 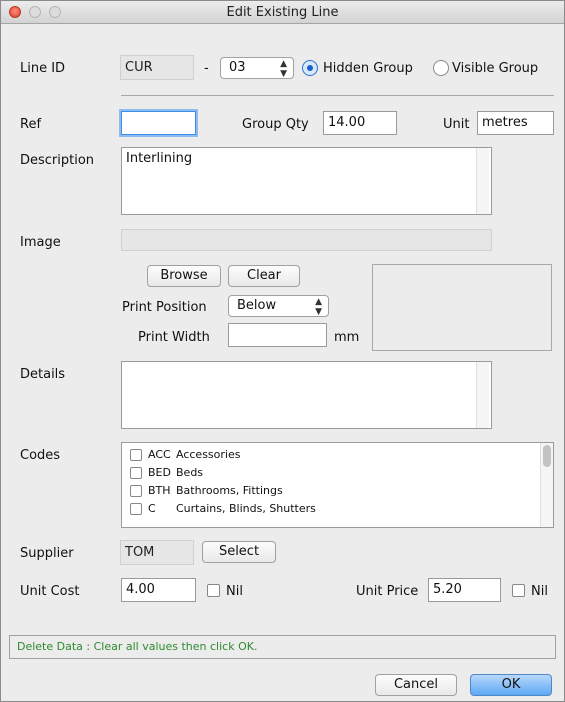 What do you see at coordinates (50, 591) in the screenshot?
I see `unit-cost-label: Unit Cost` at bounding box center [50, 591].